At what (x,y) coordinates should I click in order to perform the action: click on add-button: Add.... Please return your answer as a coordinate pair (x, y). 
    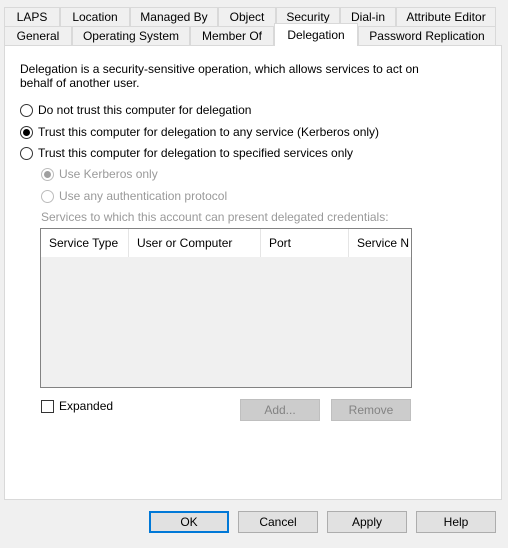
    Looking at the image, I should click on (280, 410).